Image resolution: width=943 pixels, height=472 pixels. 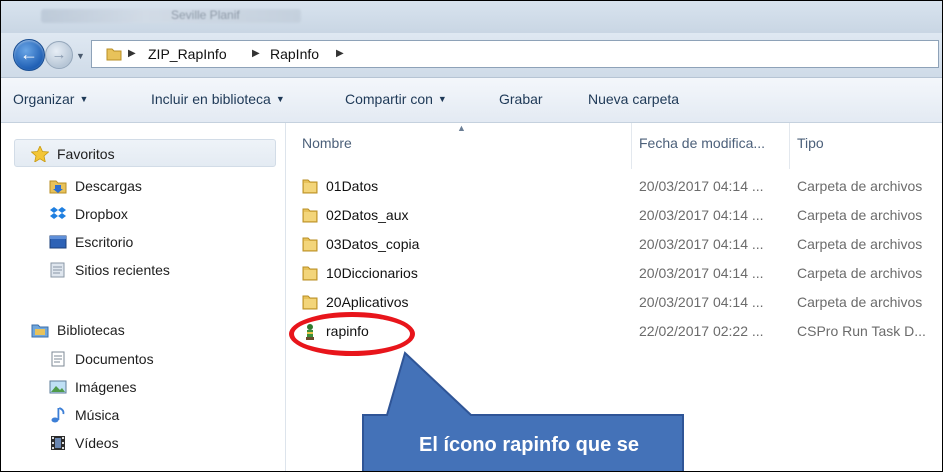 What do you see at coordinates (523, 411) in the screenshot?
I see `callout-shape` at bounding box center [523, 411].